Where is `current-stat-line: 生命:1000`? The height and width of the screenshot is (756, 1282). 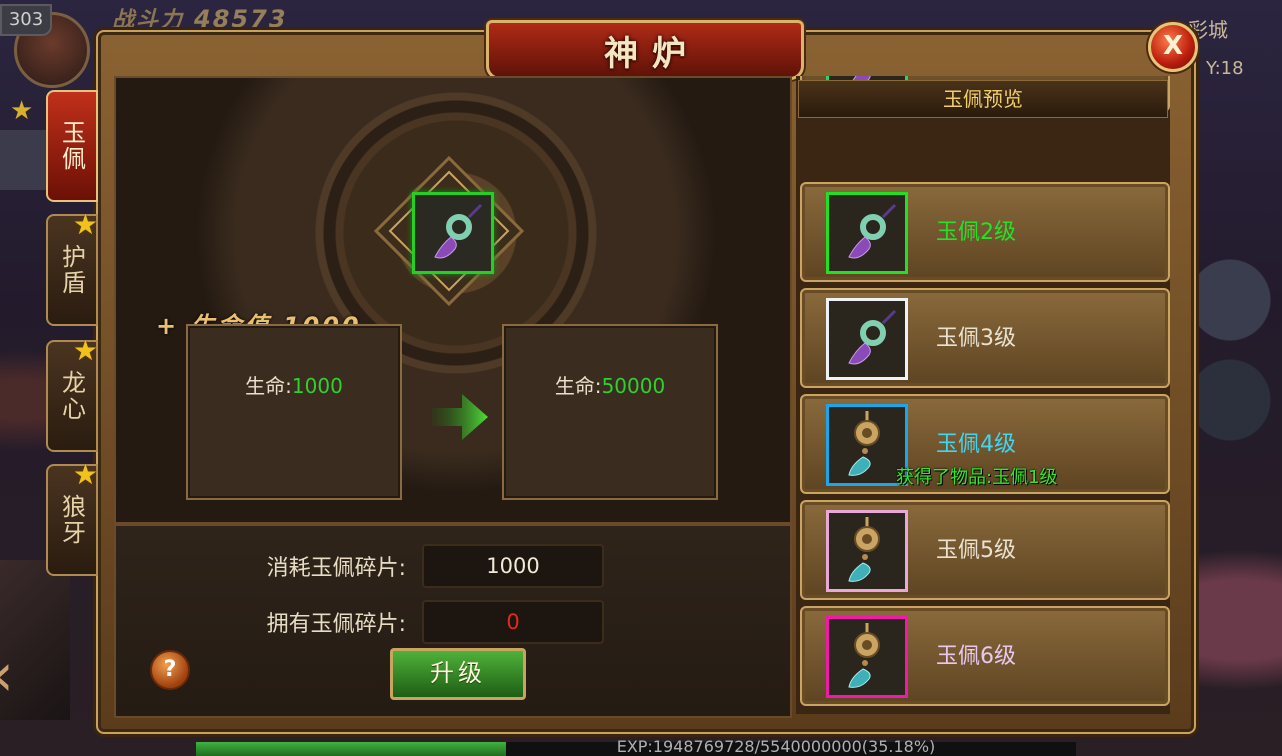
current-stat-line: 生命:1000 is located at coordinates (294, 384).